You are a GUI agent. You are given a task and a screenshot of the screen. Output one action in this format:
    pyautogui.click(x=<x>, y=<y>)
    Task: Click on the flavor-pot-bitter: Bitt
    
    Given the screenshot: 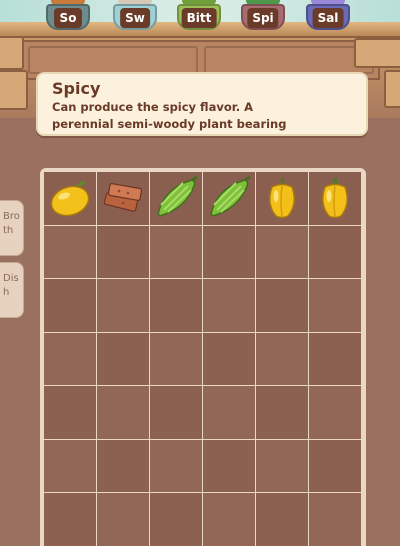 What is the action you would take?
    pyautogui.click(x=199, y=15)
    